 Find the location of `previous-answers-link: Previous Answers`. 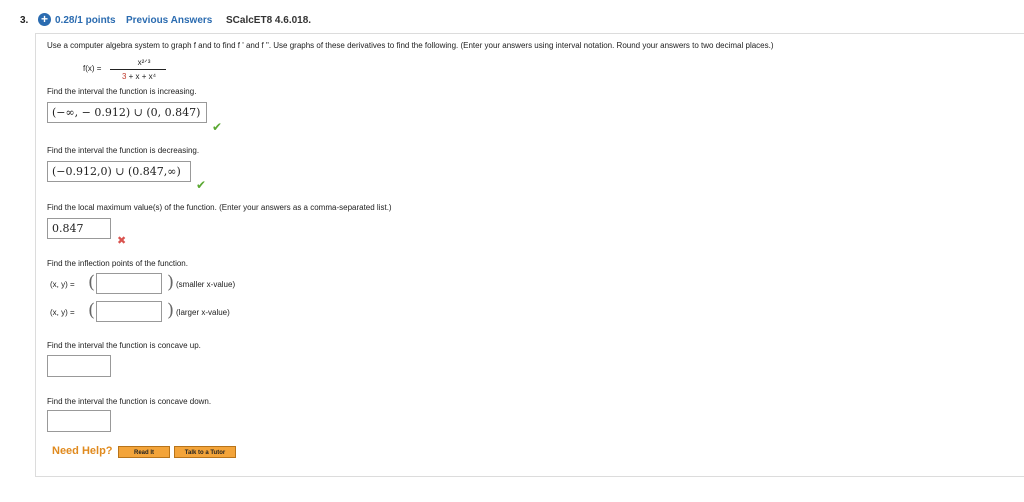

previous-answers-link: Previous Answers is located at coordinates (169, 20).